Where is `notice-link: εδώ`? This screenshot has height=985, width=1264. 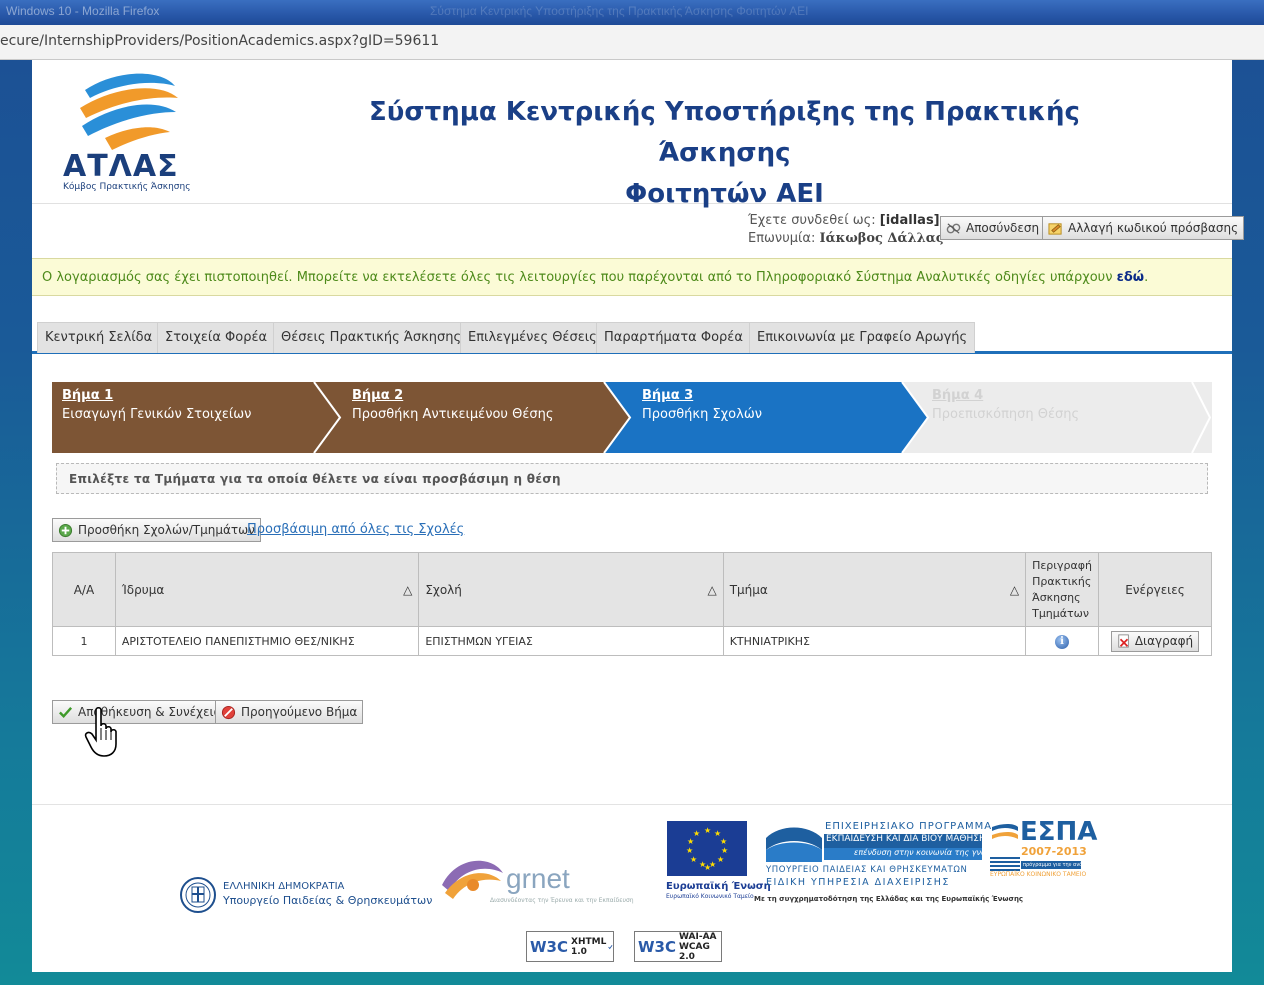
notice-link: εδώ is located at coordinates (1130, 277).